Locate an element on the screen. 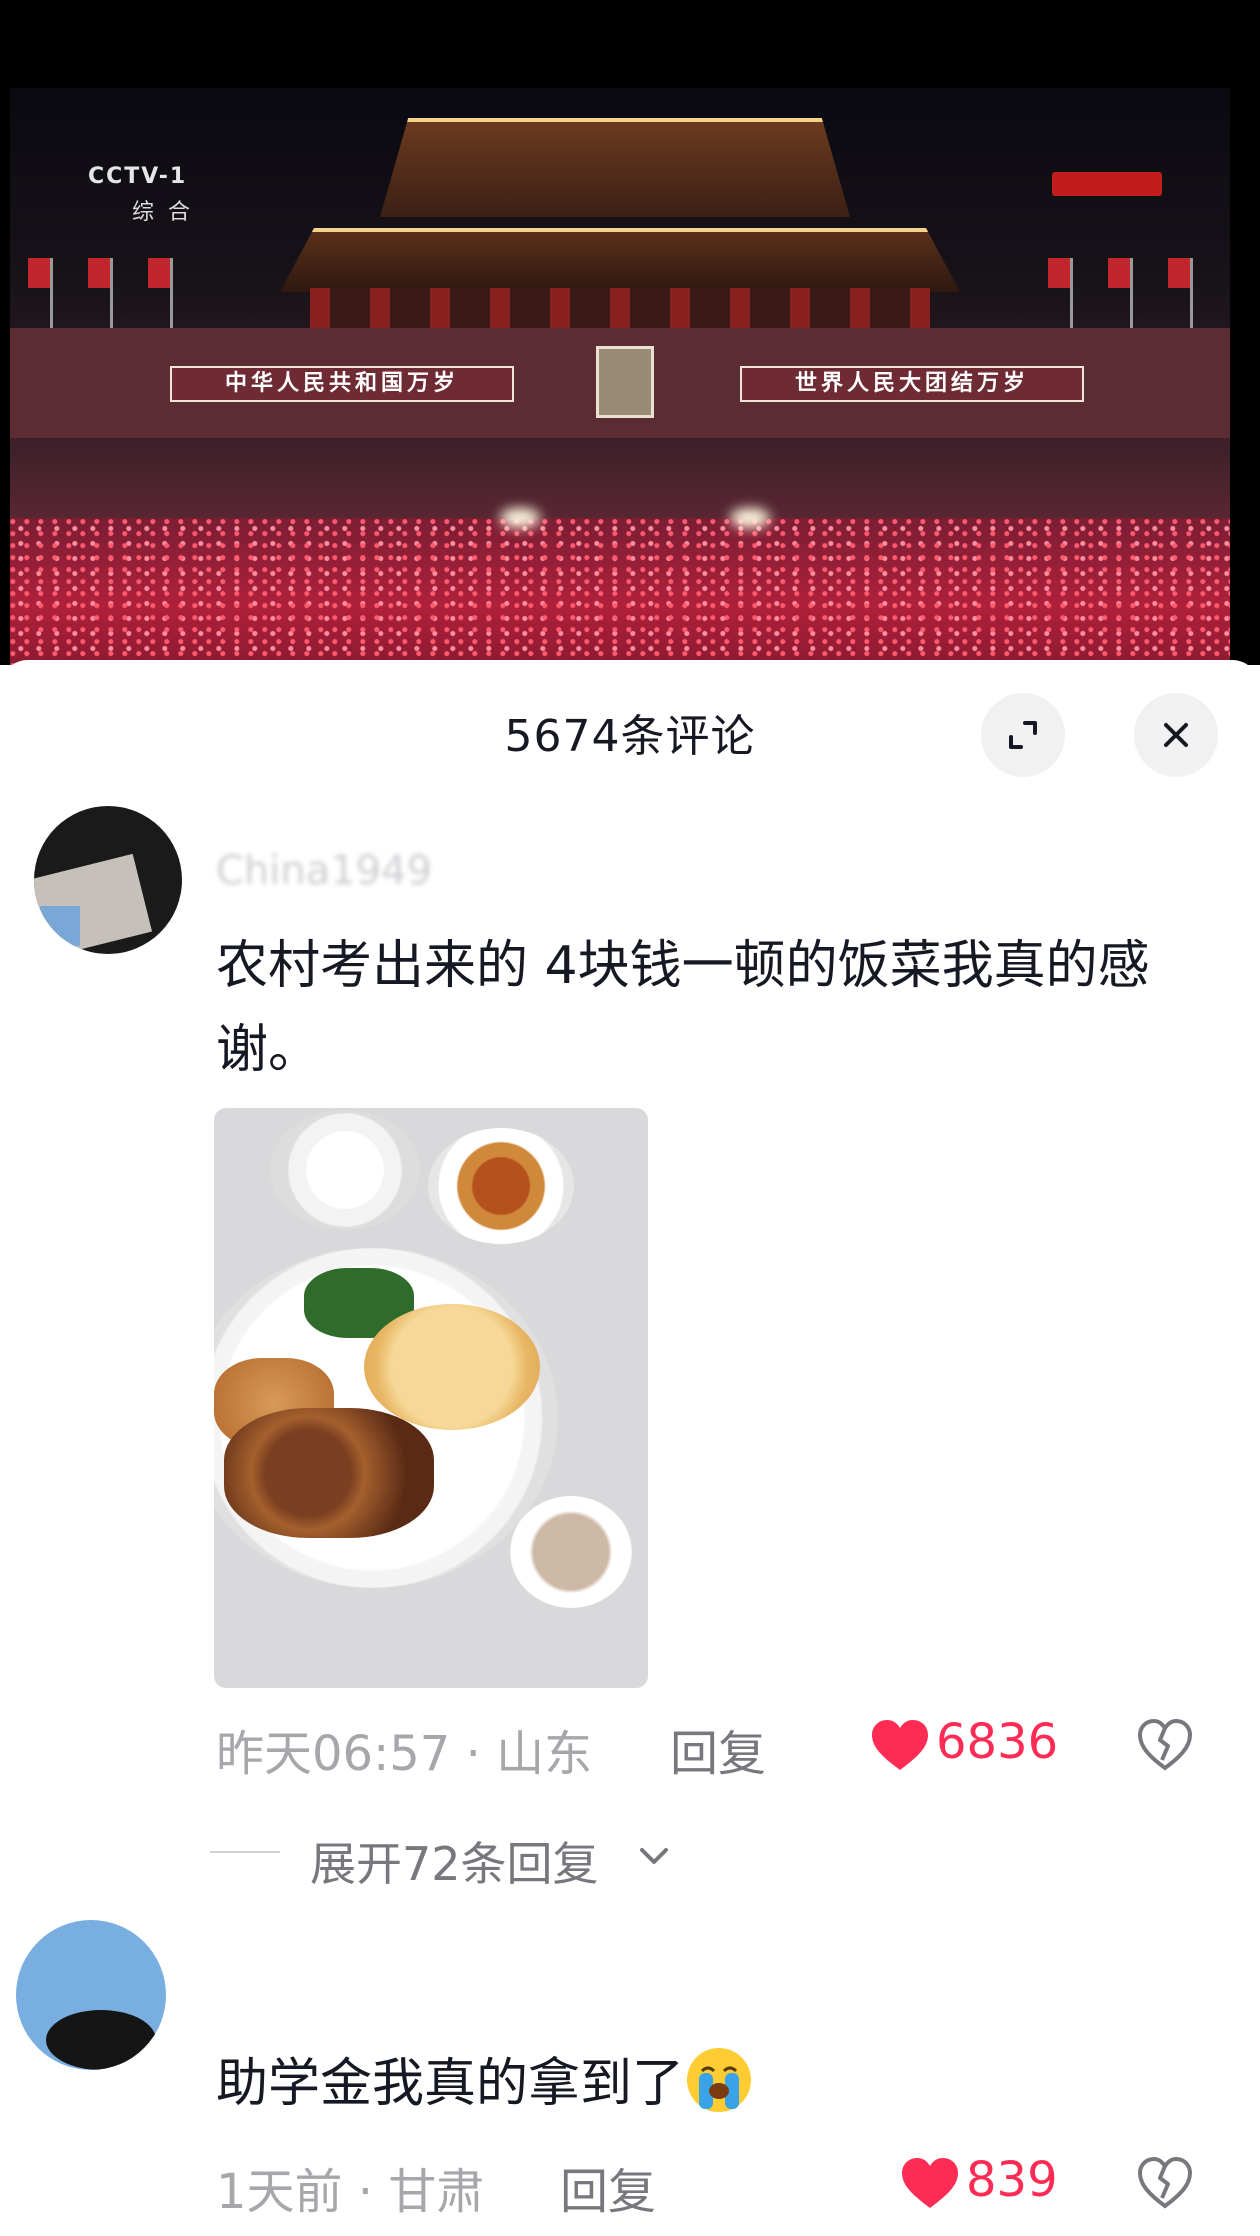 Image resolution: width=1260 pixels, height=2236 pixels. comment-text: 农村考出来的 4块钱一顿的饭菜我真的感谢。 is located at coordinates (683, 1008).